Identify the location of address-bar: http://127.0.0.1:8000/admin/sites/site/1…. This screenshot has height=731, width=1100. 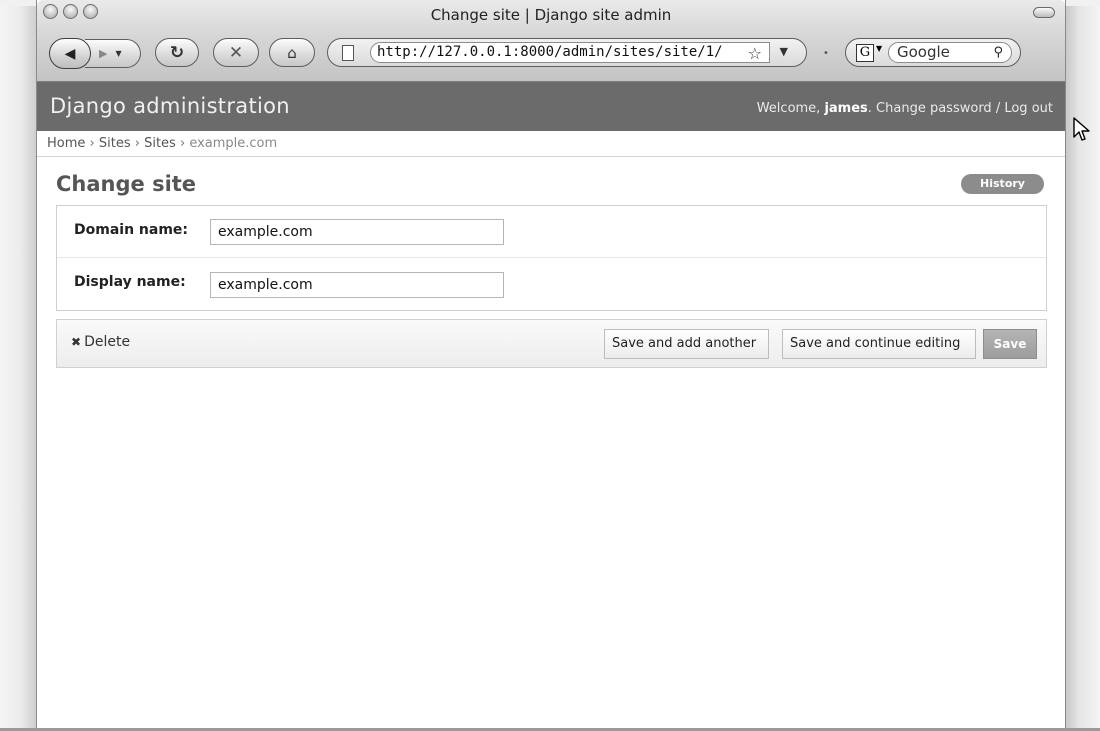
(567, 52).